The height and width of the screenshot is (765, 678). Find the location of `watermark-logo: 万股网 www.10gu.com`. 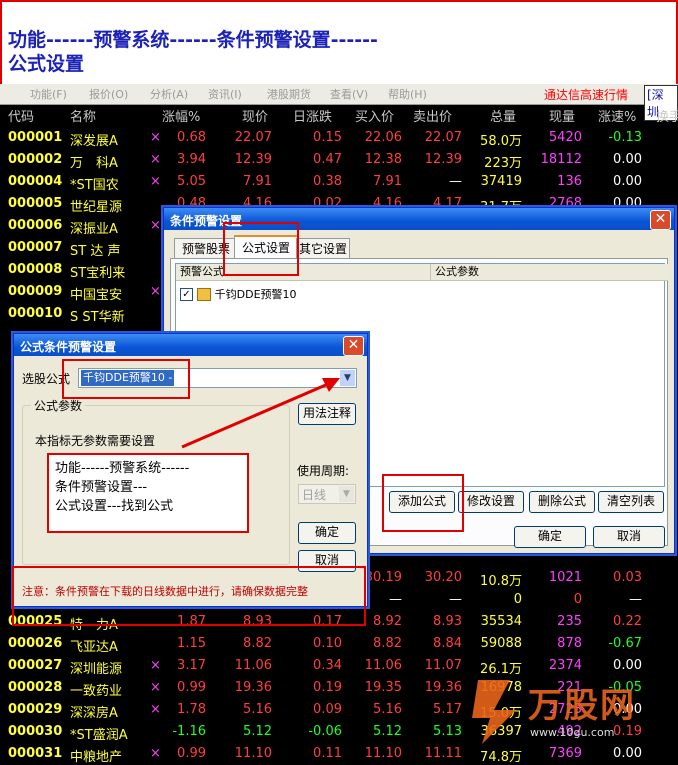

watermark-logo: 万股网 www.10gu.com is located at coordinates (570, 709).